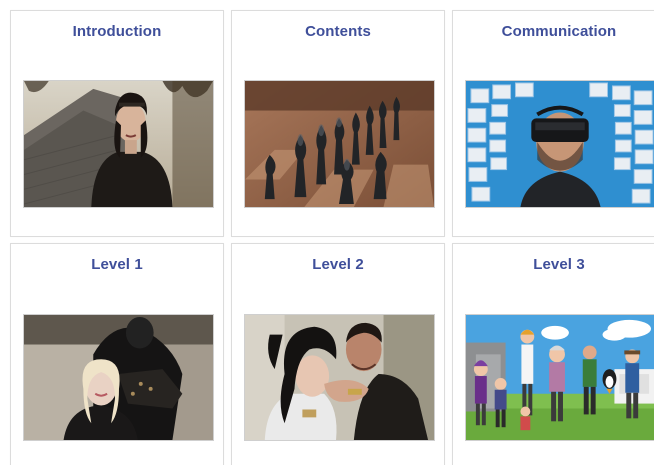 Image resolution: width=654 pixels, height=465 pixels. What do you see at coordinates (118, 377) in the screenshot?
I see `avatar-couple-embrace-image` at bounding box center [118, 377].